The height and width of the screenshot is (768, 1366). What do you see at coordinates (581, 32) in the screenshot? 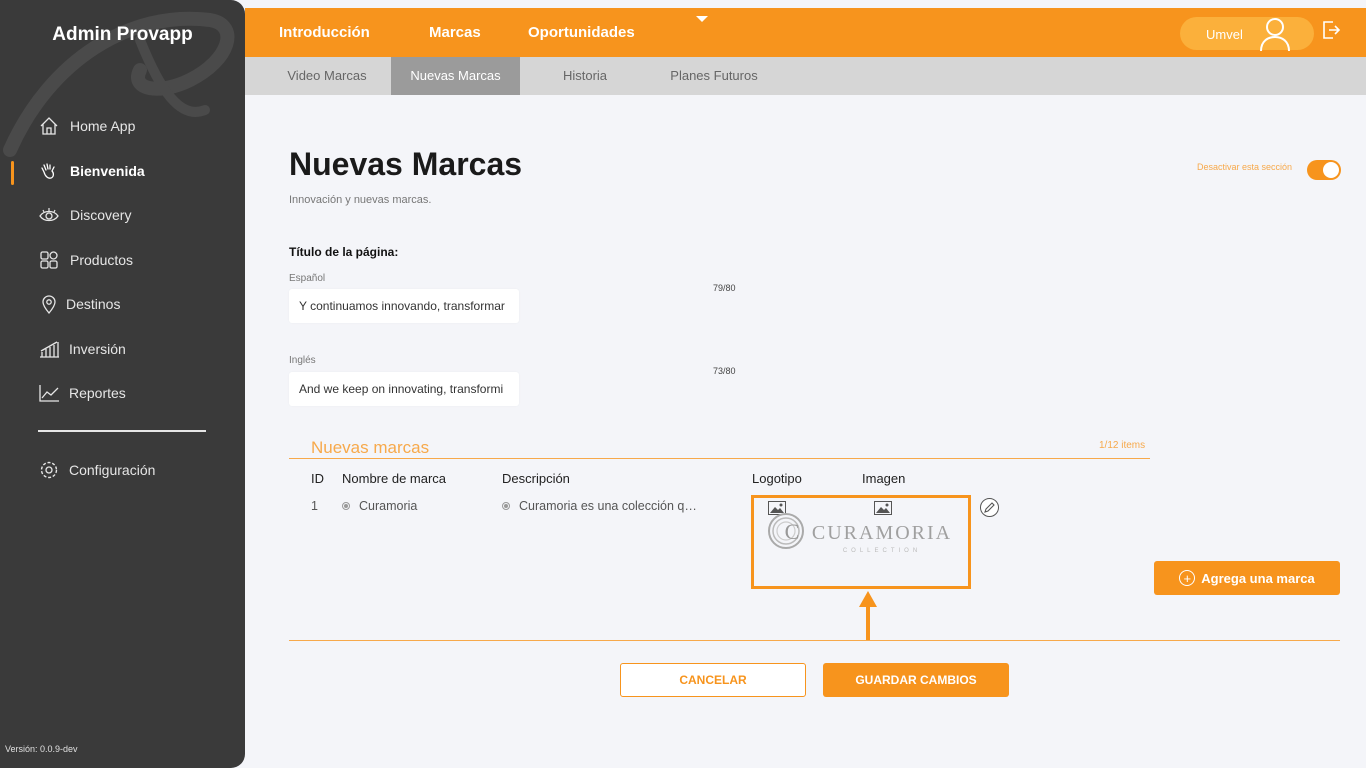
I see `tab-oportunidades: Oportunidades` at bounding box center [581, 32].